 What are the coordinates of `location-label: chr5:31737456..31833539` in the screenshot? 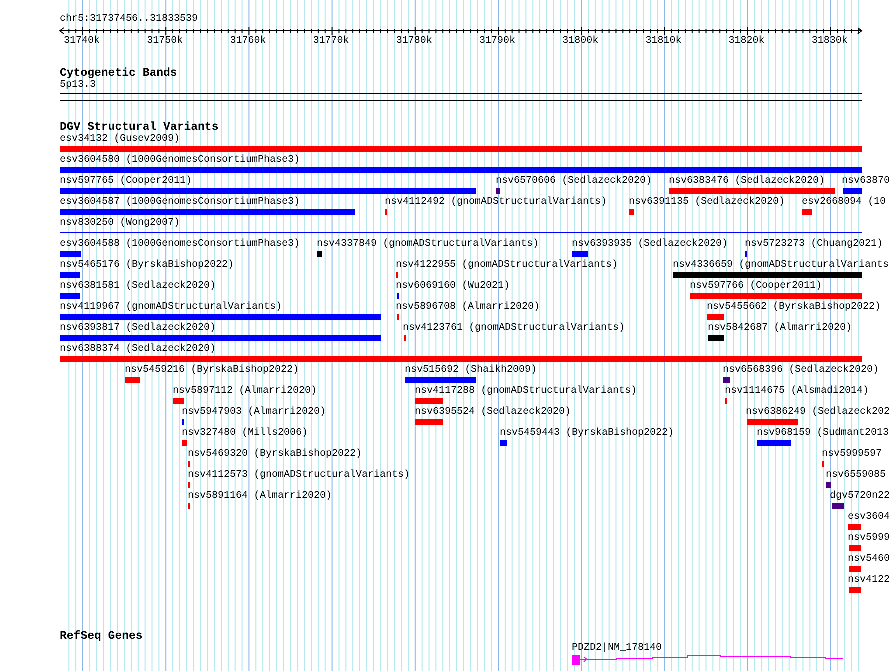 It's located at (130, 20).